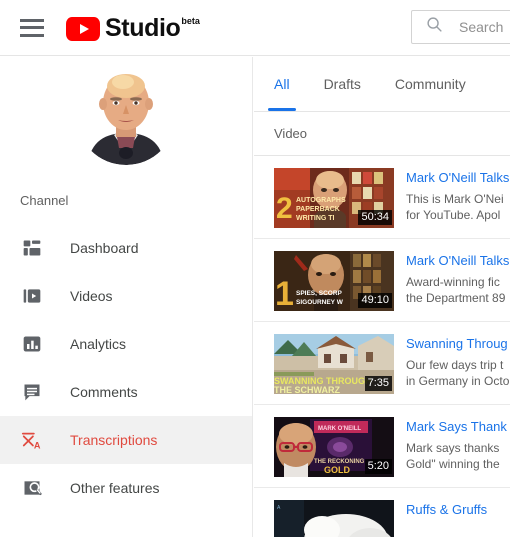  I want to click on sidebar-item-label: Transcriptions, so click(114, 440).